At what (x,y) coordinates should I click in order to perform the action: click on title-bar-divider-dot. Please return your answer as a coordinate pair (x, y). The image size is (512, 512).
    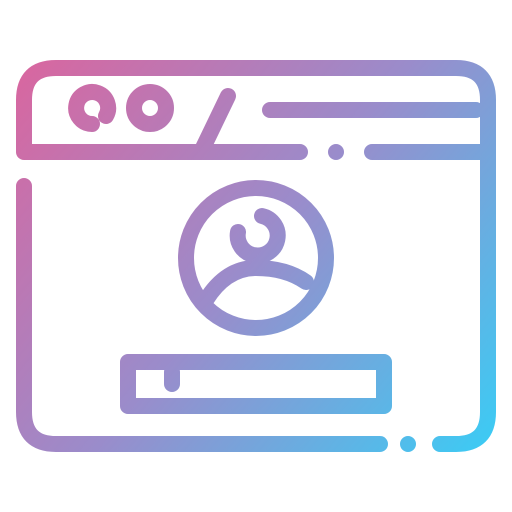
    Looking at the image, I should click on (336, 152).